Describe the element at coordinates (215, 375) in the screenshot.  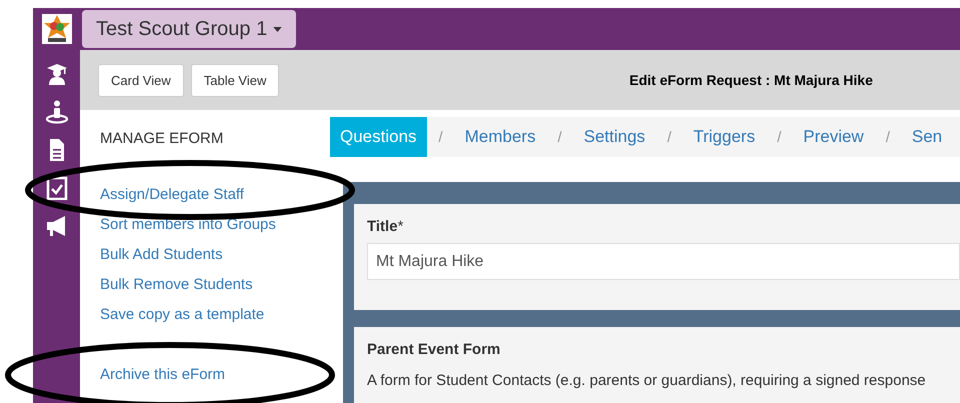
I see `menu-link: Archive this eForm` at that location.